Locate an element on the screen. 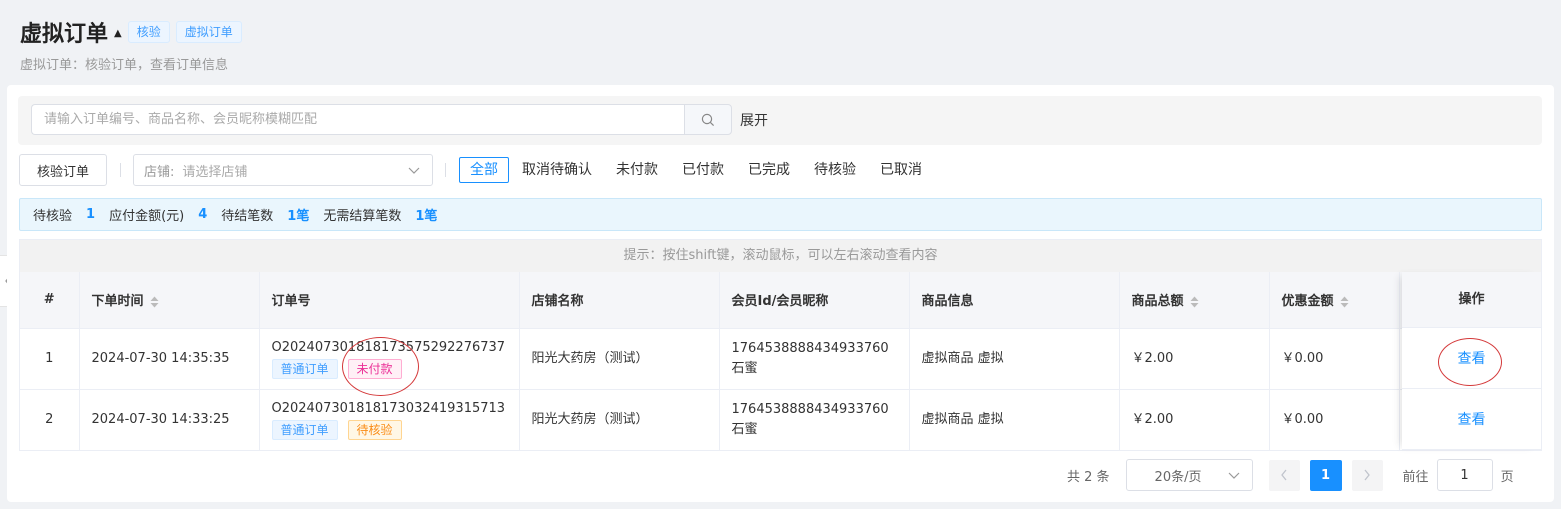 This screenshot has width=1561, height=509. caret-up-icon: ▲ is located at coordinates (118, 33).